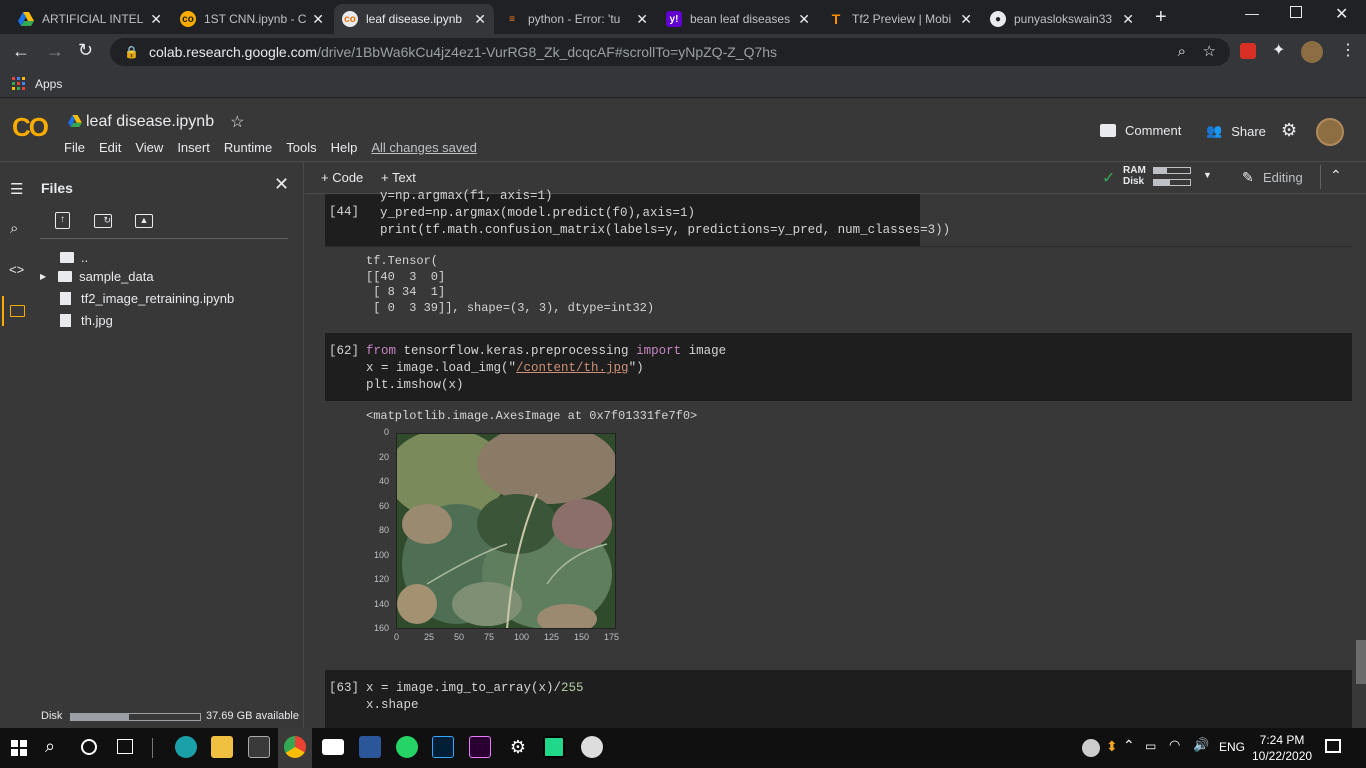 This screenshot has width=1366, height=768. What do you see at coordinates (90, 19) in the screenshot?
I see `browser-tab: ARTIFICIAL INTELLI ✕` at bounding box center [90, 19].